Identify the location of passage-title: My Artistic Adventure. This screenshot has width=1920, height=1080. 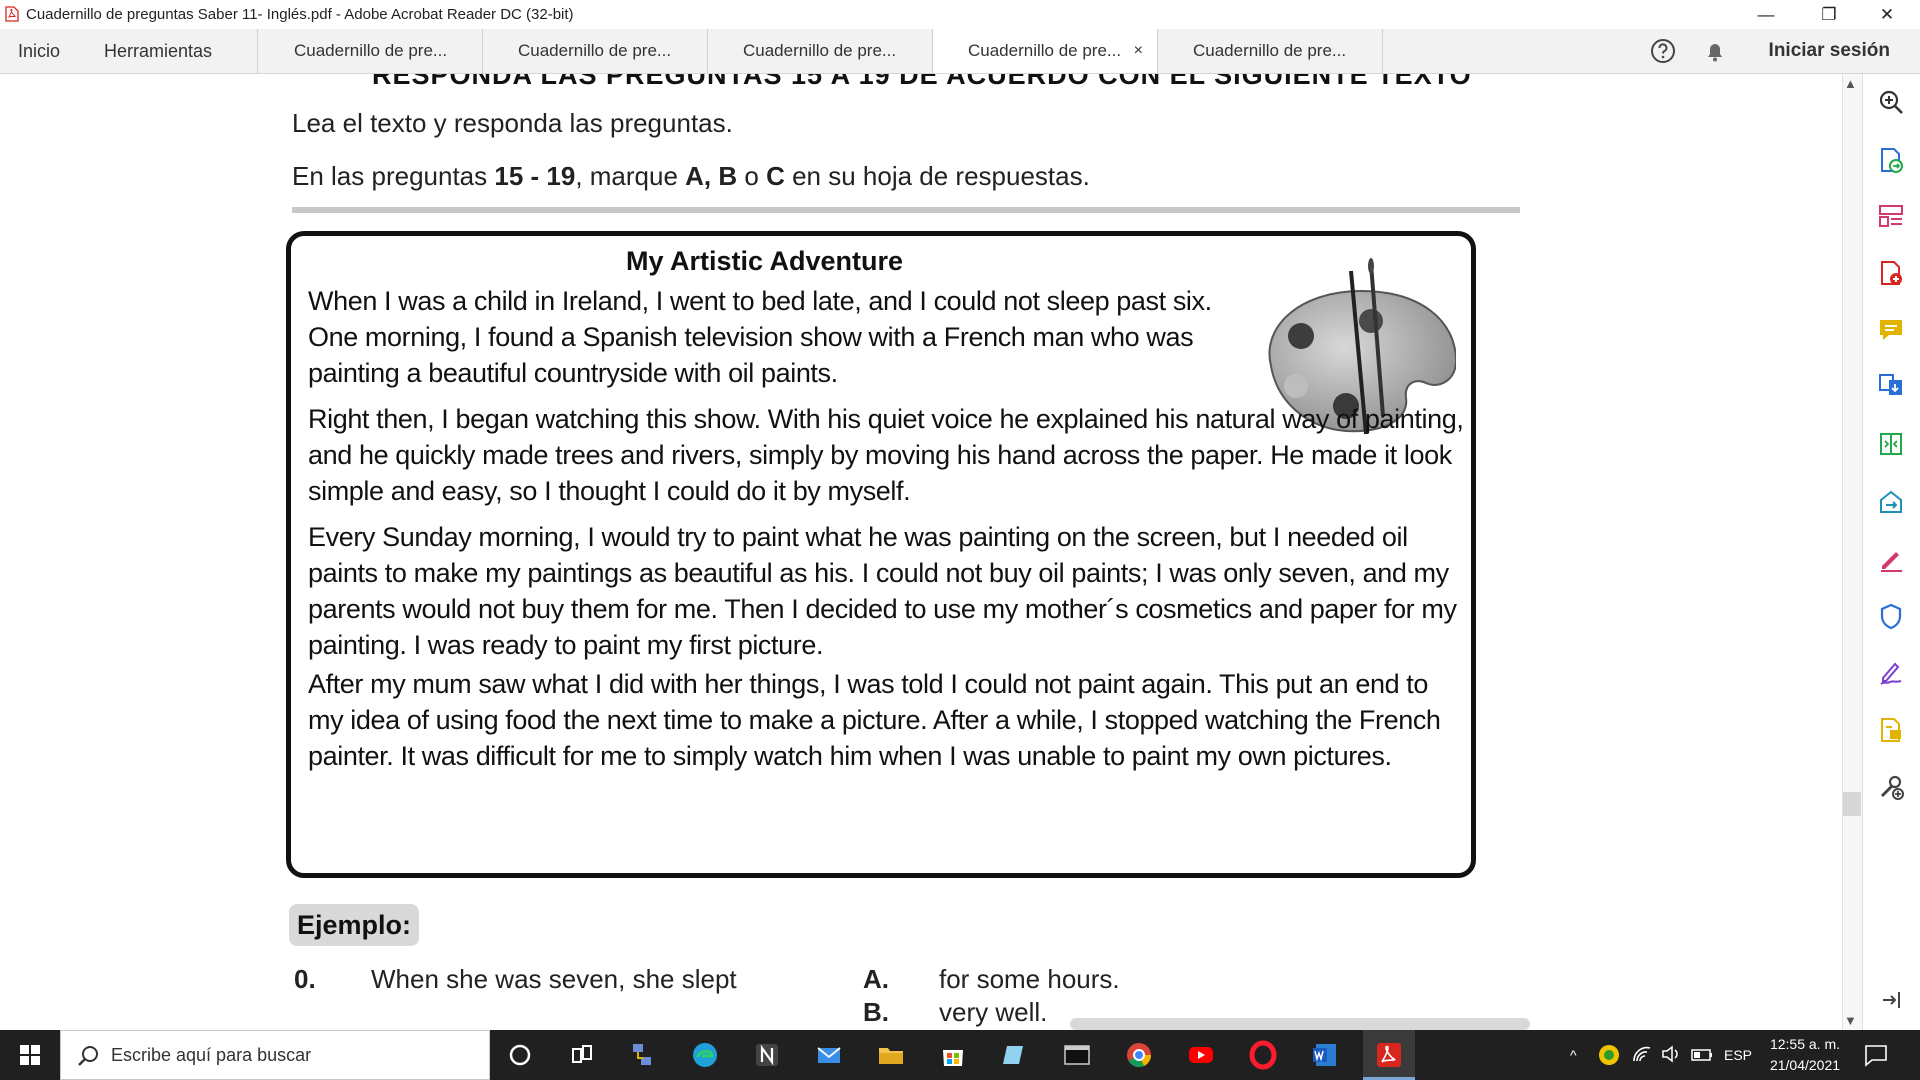
(765, 261).